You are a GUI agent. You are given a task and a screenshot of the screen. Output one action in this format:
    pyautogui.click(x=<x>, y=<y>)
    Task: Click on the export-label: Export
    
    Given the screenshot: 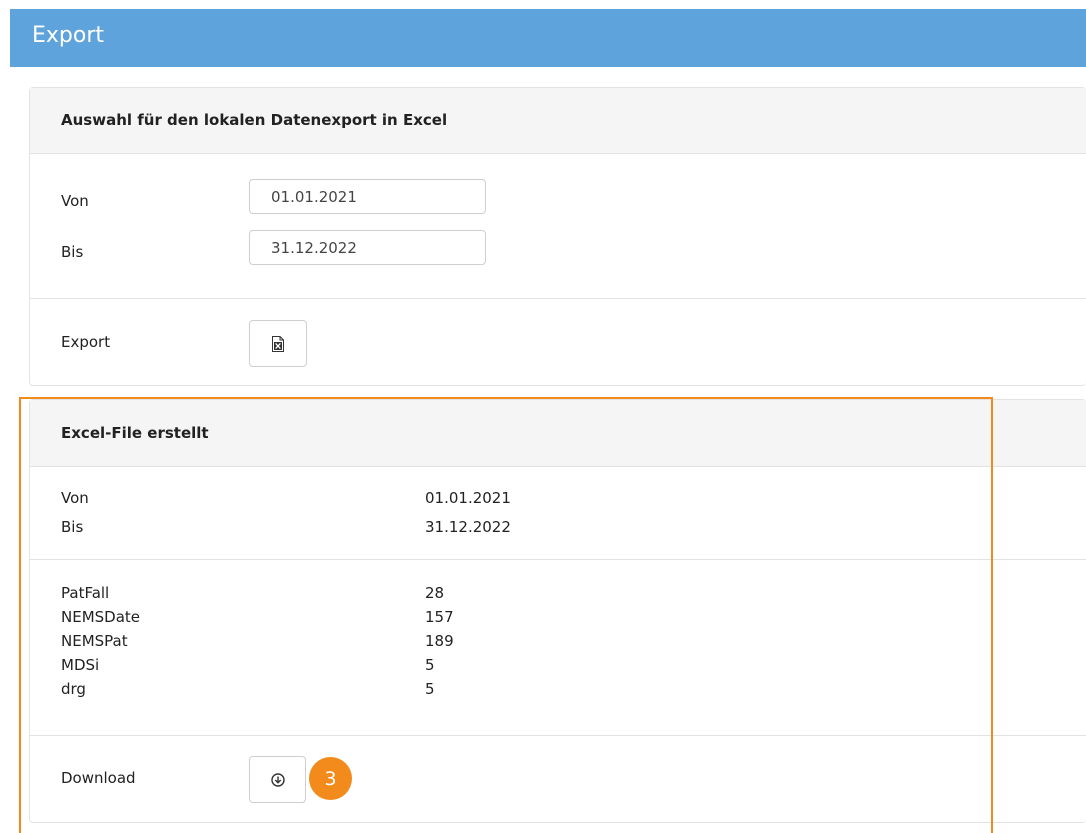 What is the action you would take?
    pyautogui.click(x=86, y=342)
    